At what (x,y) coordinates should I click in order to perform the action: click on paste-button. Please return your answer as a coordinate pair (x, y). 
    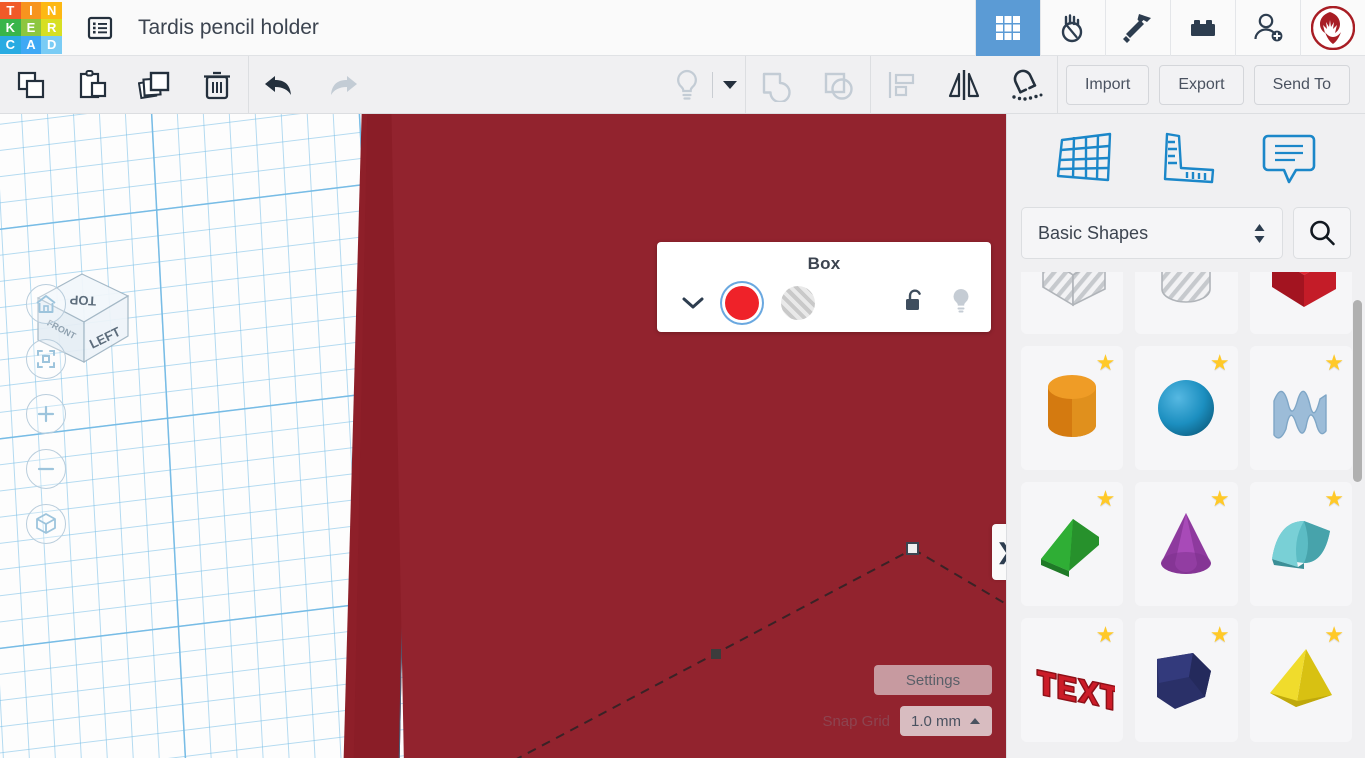
    Looking at the image, I should click on (93, 85).